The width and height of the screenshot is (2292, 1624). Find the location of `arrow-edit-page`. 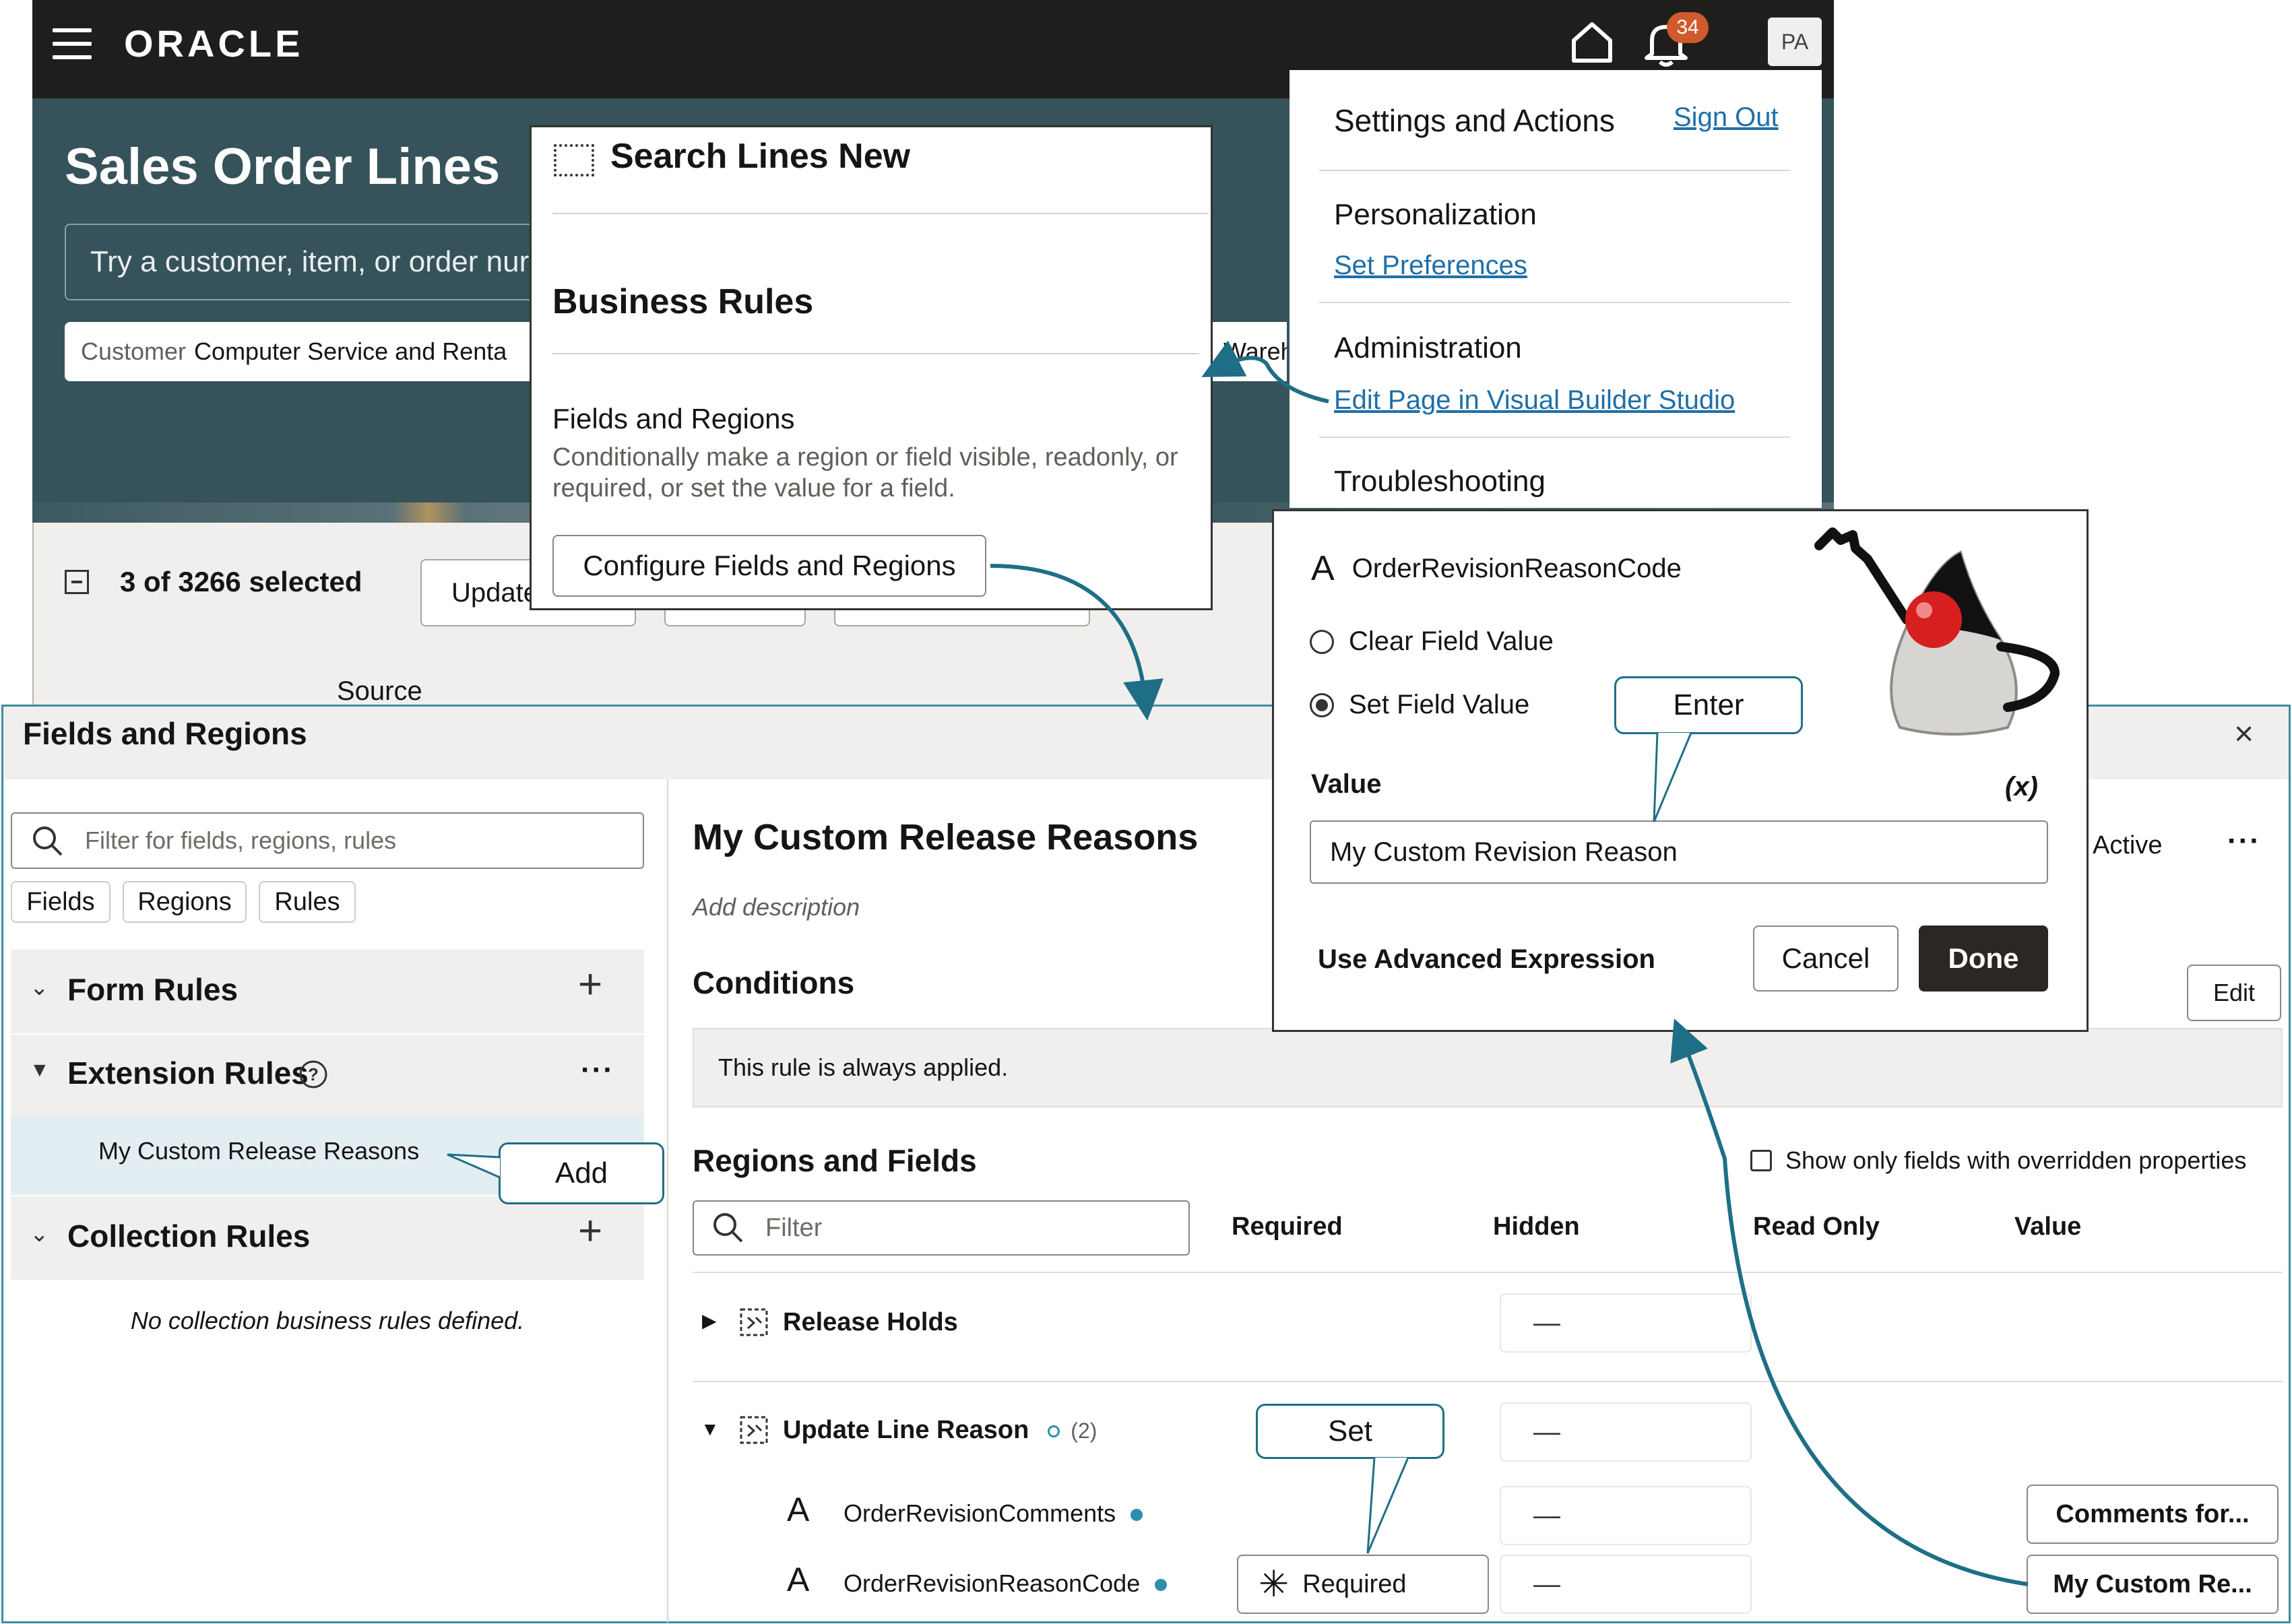

arrow-edit-page is located at coordinates (1265, 371).